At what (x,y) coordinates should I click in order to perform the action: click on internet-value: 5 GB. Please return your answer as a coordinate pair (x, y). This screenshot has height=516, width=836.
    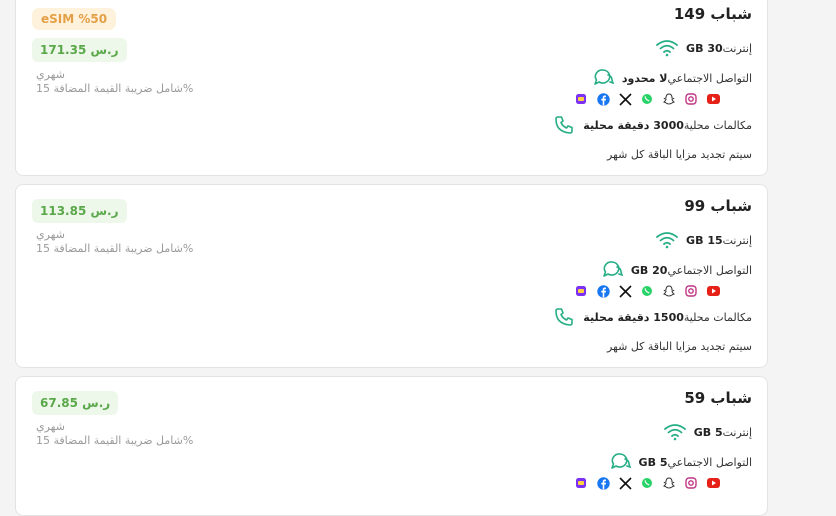
    Looking at the image, I should click on (708, 432).